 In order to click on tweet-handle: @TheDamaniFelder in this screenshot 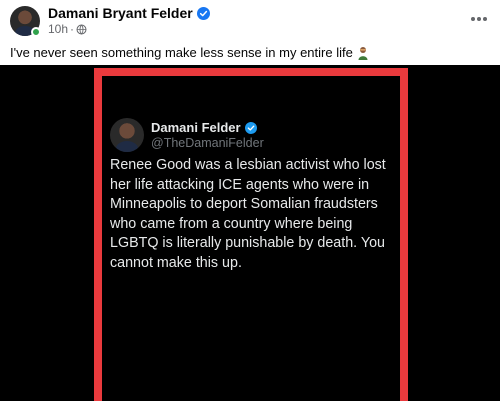, I will do `click(207, 143)`.